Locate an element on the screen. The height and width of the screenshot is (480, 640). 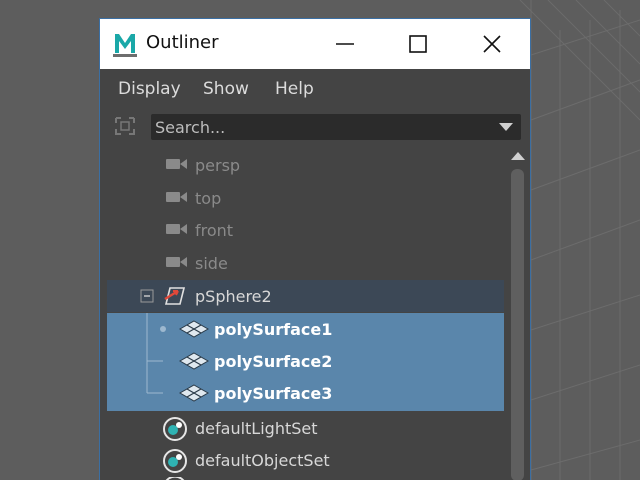
window-title: Outliner is located at coordinates (182, 42).